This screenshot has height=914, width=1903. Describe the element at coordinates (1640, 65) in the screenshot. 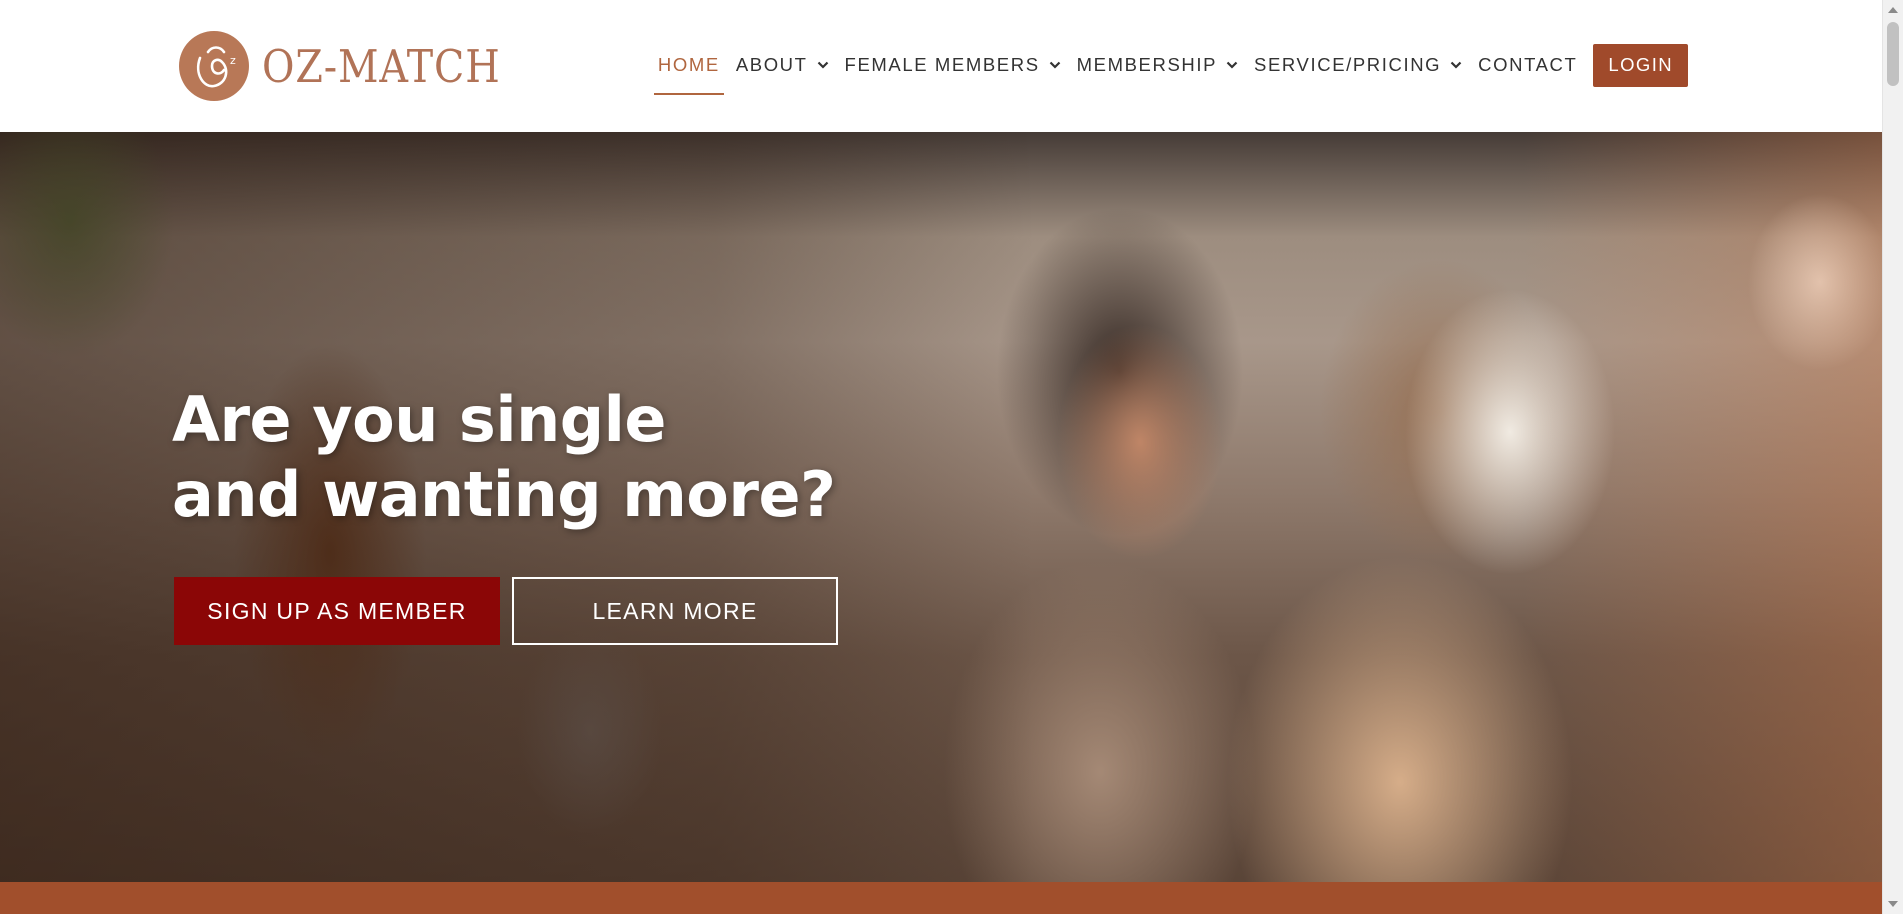

I see `login-button: LOGIN` at that location.